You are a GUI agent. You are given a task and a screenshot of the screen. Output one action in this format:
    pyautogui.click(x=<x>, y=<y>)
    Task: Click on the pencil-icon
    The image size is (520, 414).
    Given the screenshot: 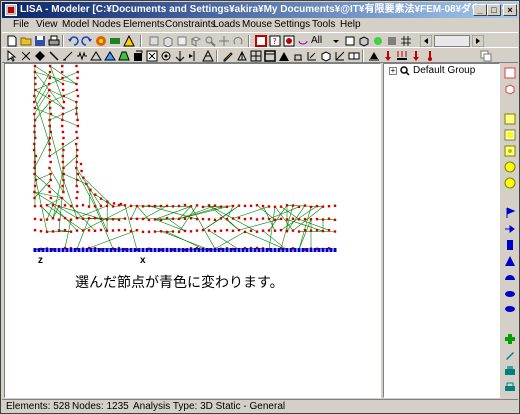 What is the action you would take?
    pyautogui.click(x=228, y=56)
    